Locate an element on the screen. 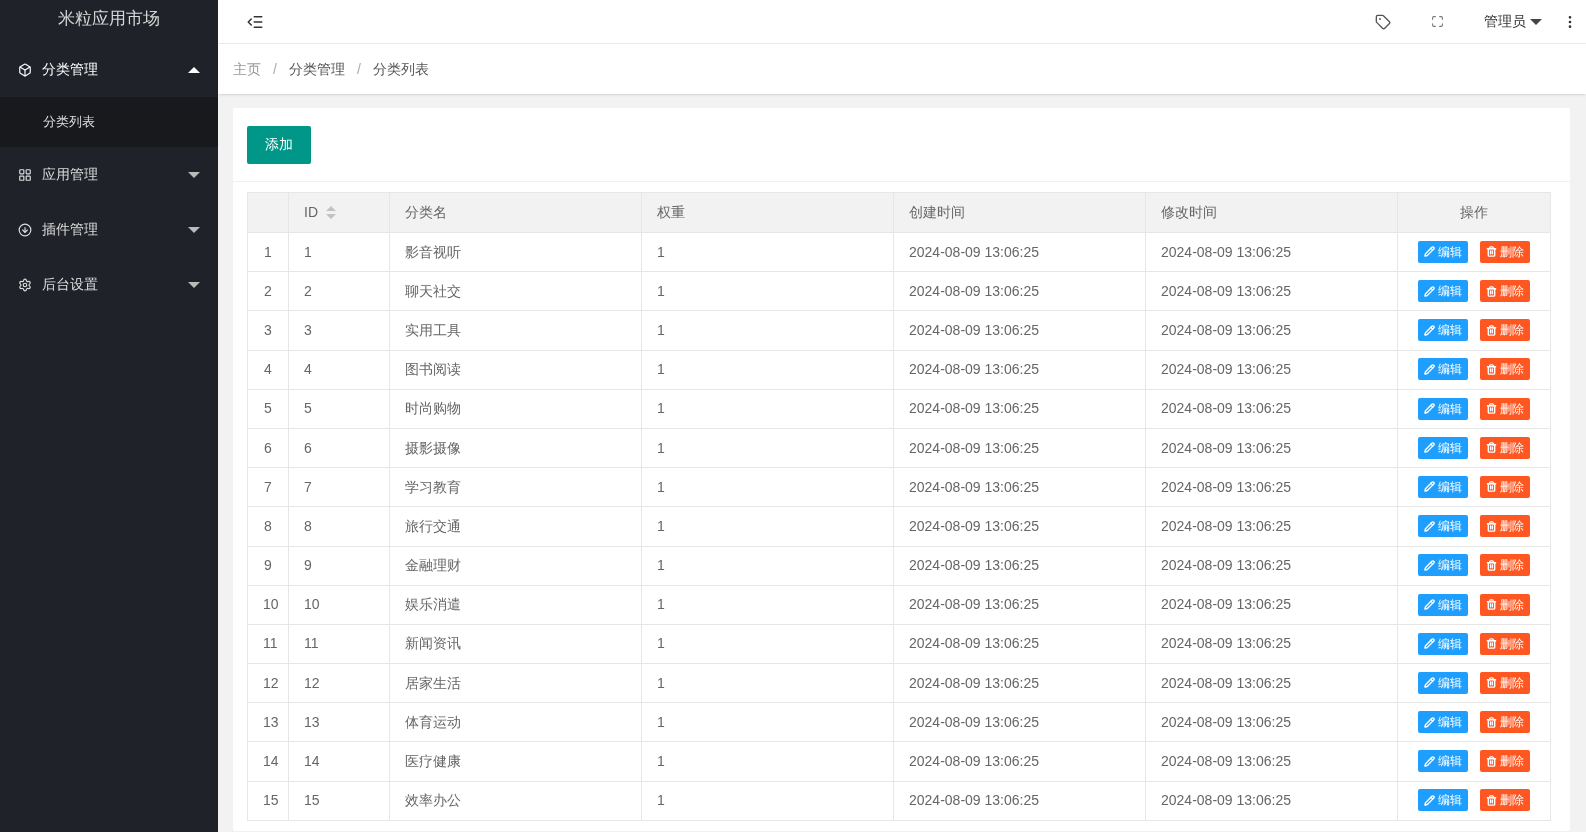 This screenshot has height=832, width=1586. sidebar-menu-item: 分类管理 is located at coordinates (109, 69).